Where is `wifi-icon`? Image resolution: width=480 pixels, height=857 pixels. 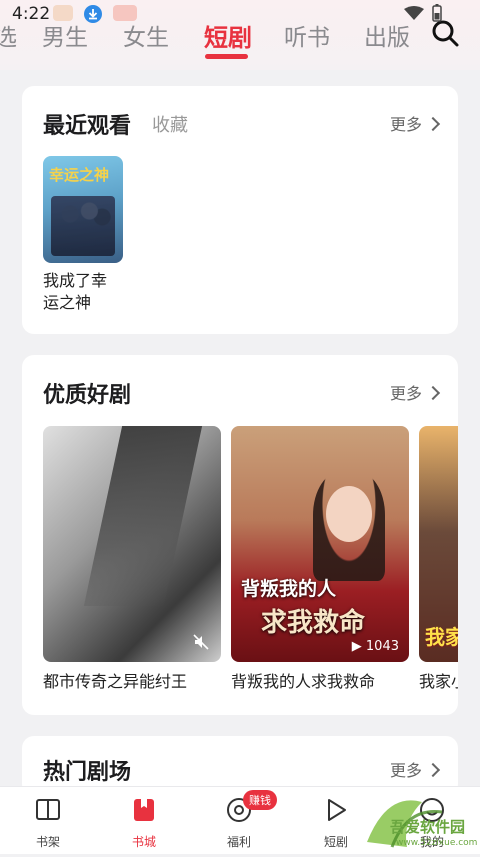 wifi-icon is located at coordinates (414, 13).